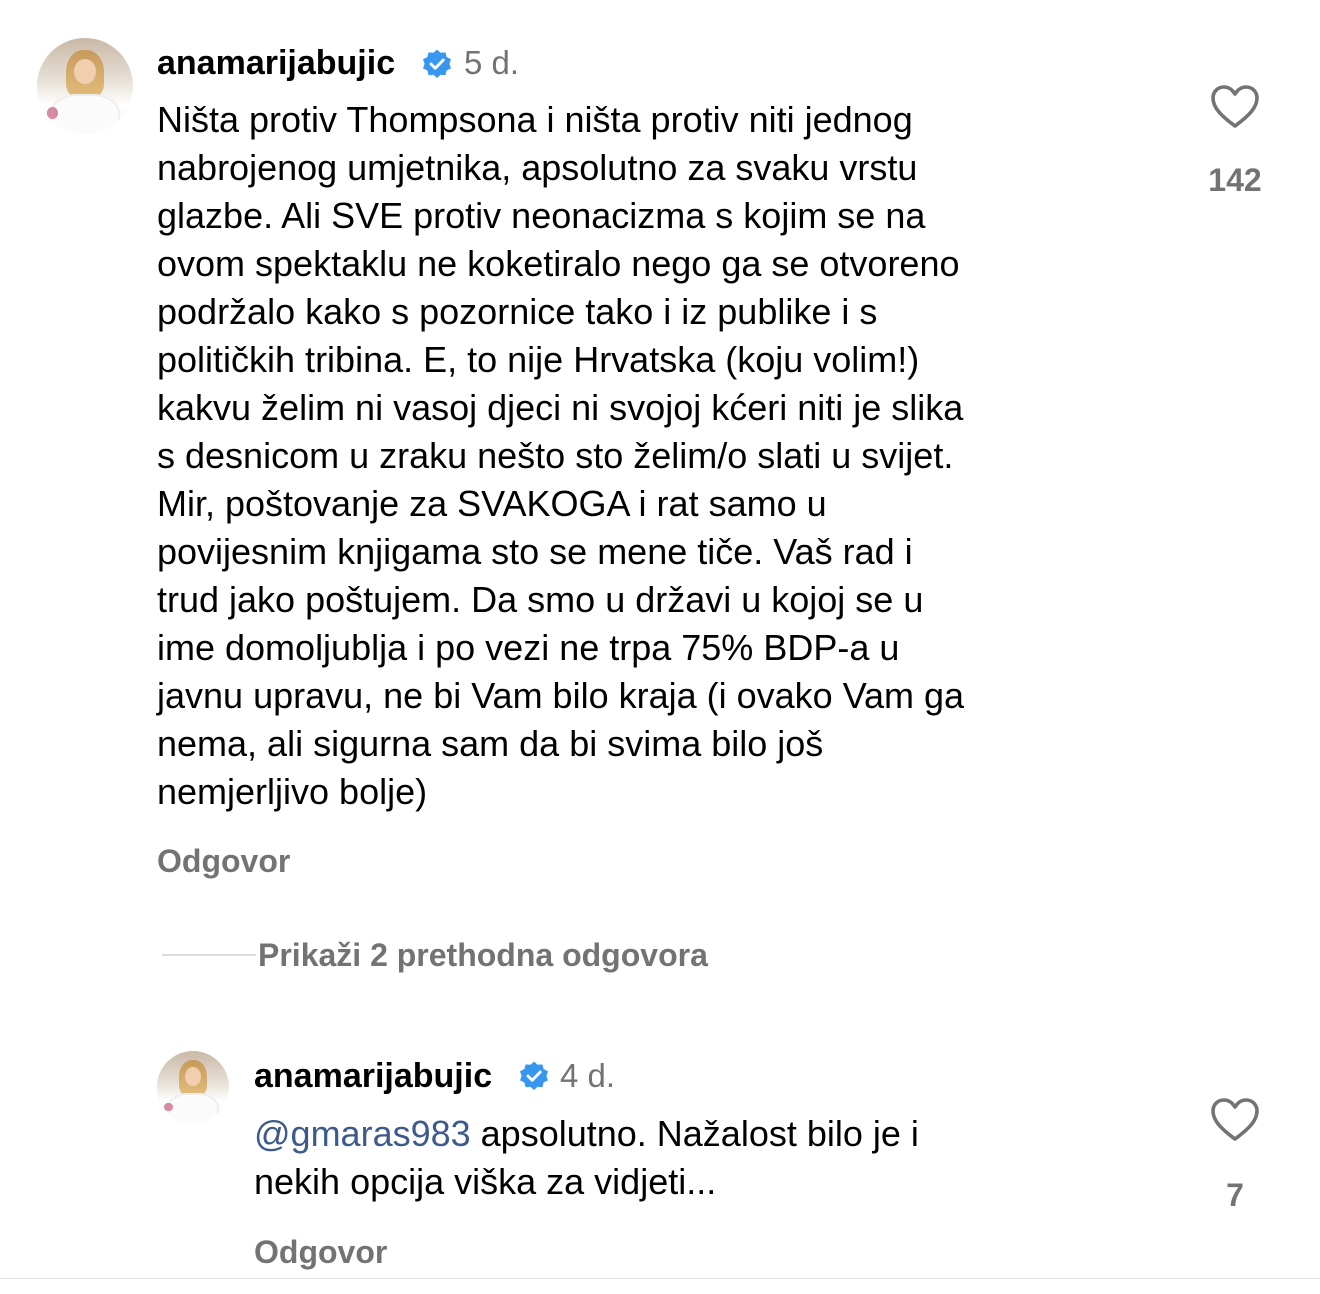 This screenshot has height=1294, width=1320. What do you see at coordinates (362, 1133) in the screenshot?
I see `mention-link: @gmaras983` at bounding box center [362, 1133].